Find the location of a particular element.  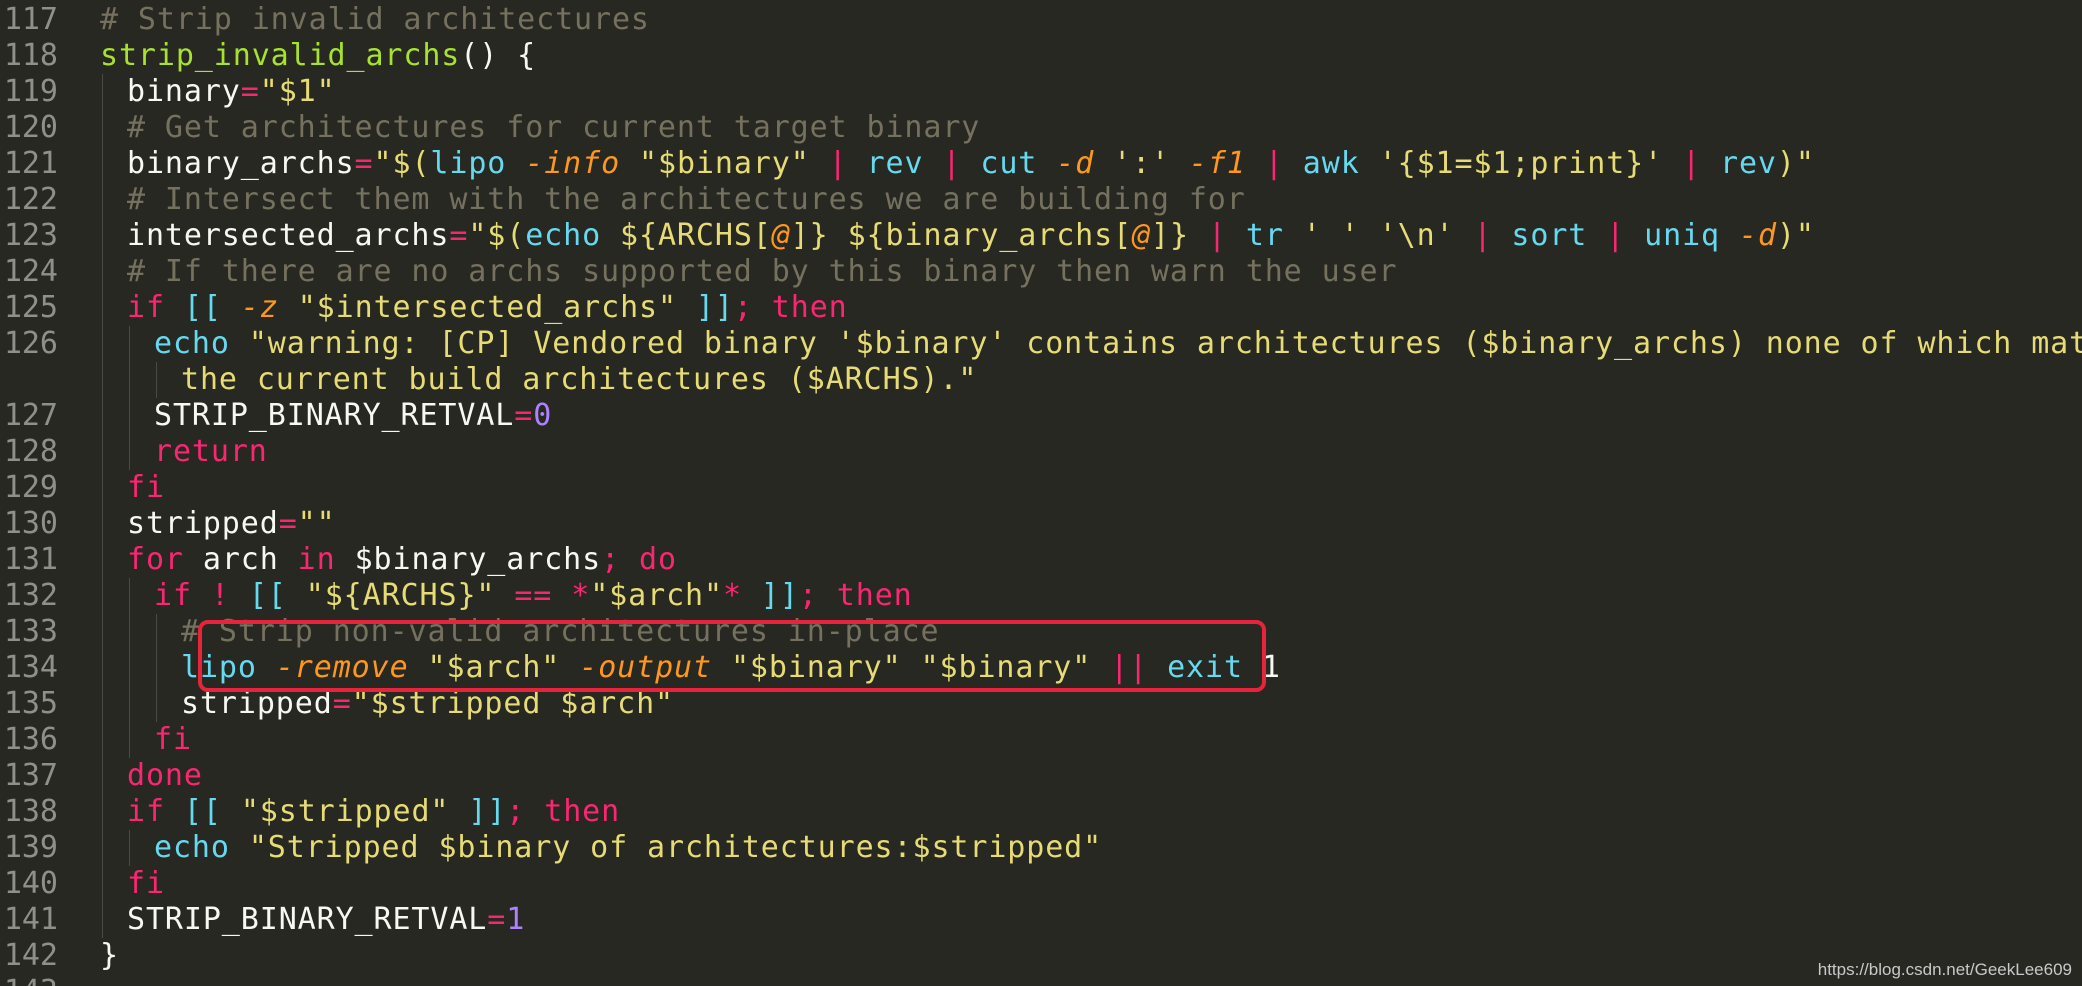

code-token: fi is located at coordinates (146, 883).